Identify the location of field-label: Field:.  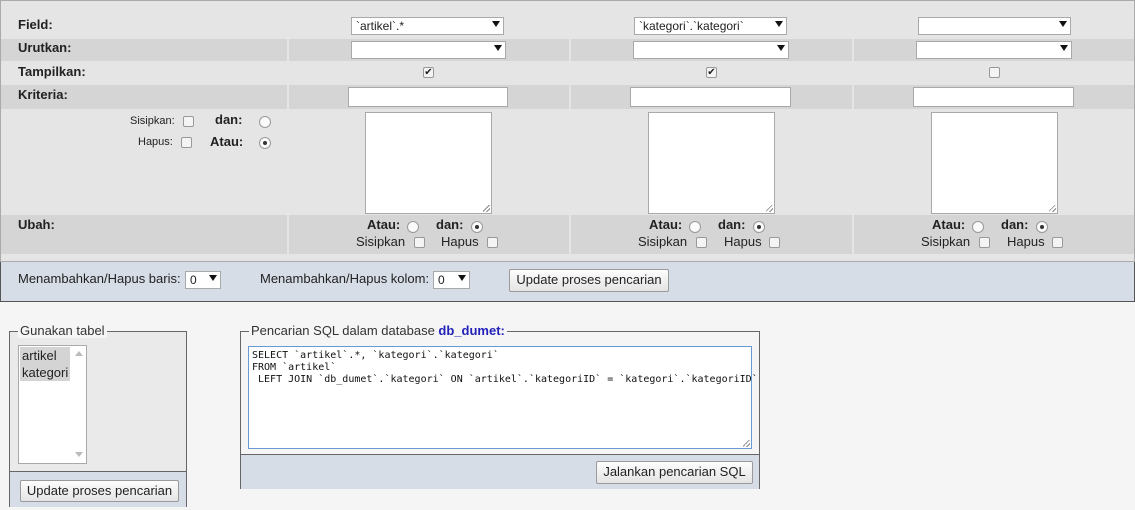
(35, 24).